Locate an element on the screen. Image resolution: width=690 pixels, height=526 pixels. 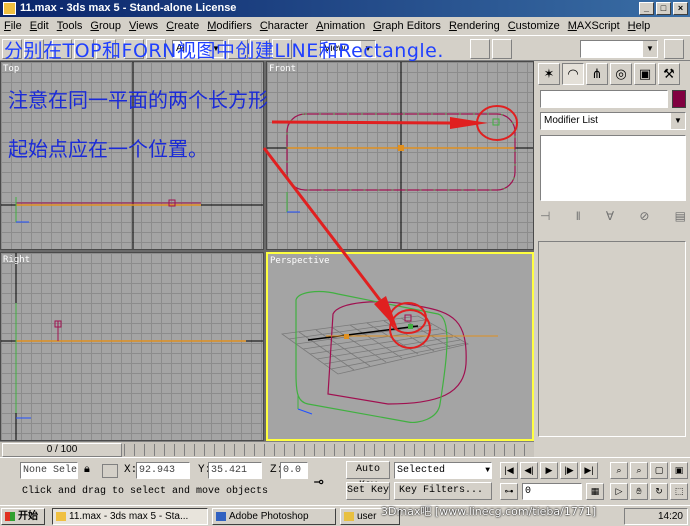
maximize-viewport-icon: ⬚ is located at coordinates (679, 491).